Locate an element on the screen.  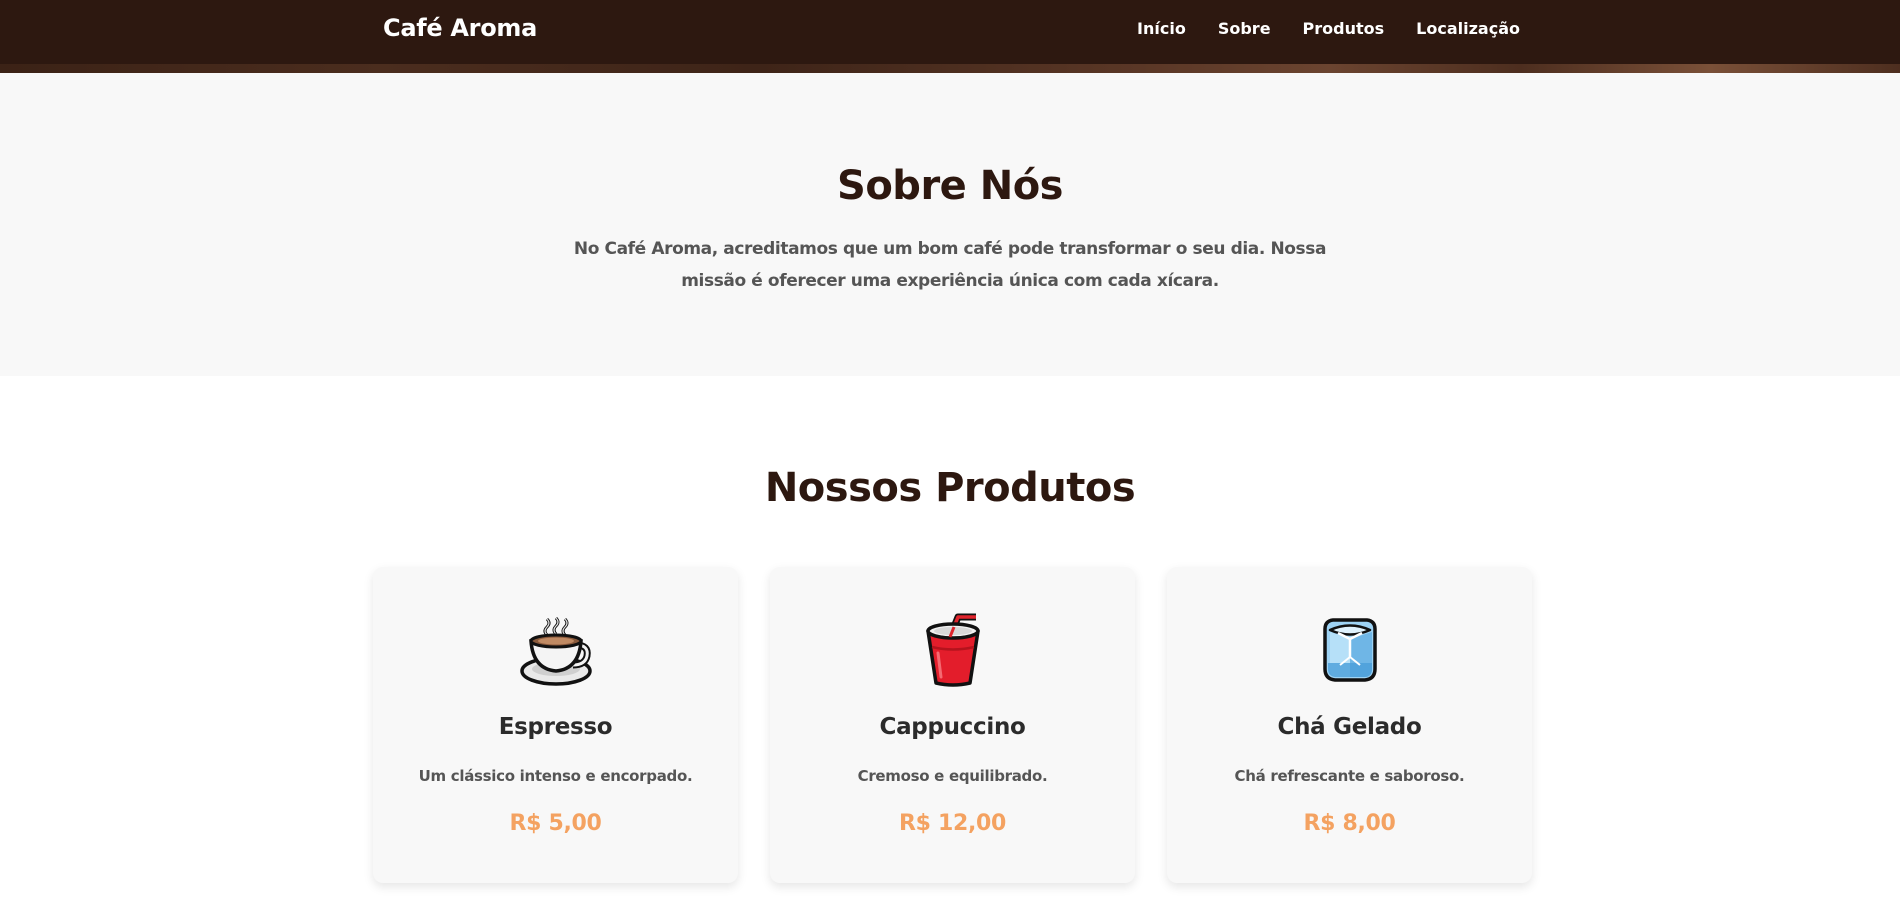
products-title: Nossos Produtos is located at coordinates (950, 488).